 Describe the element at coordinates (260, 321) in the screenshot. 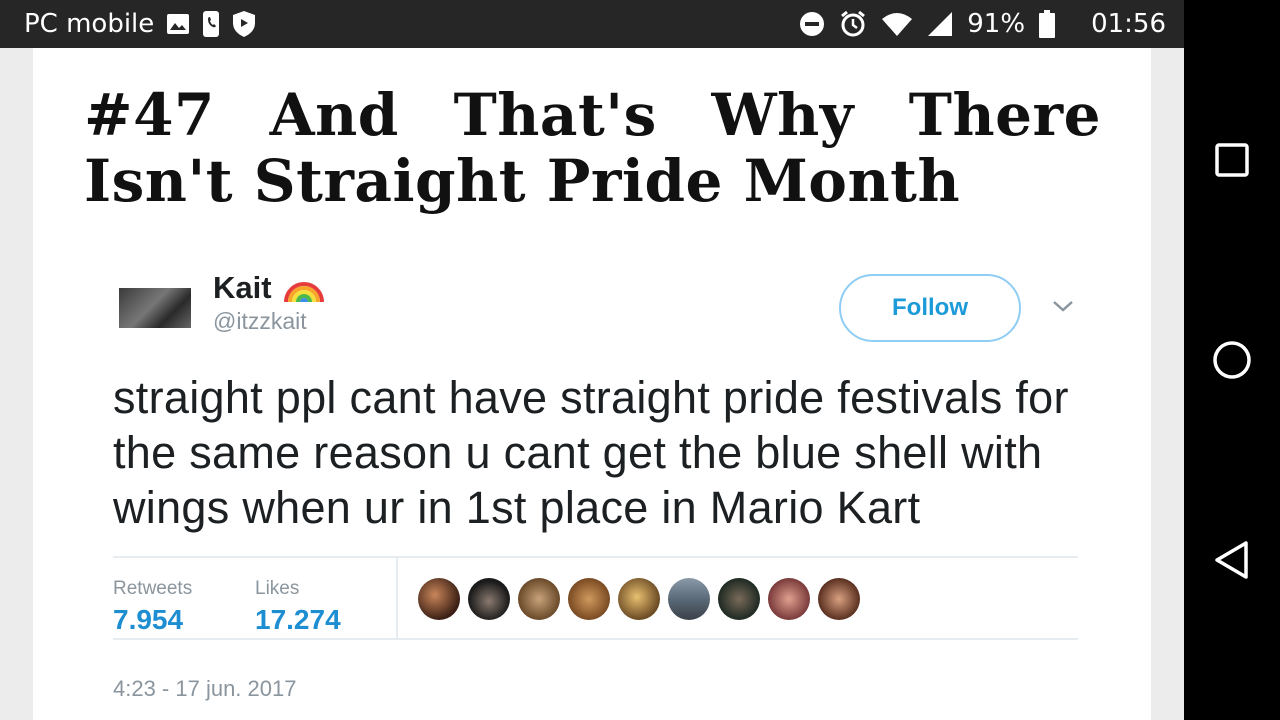

I see `tweet-user-handle: @itzzkait` at that location.